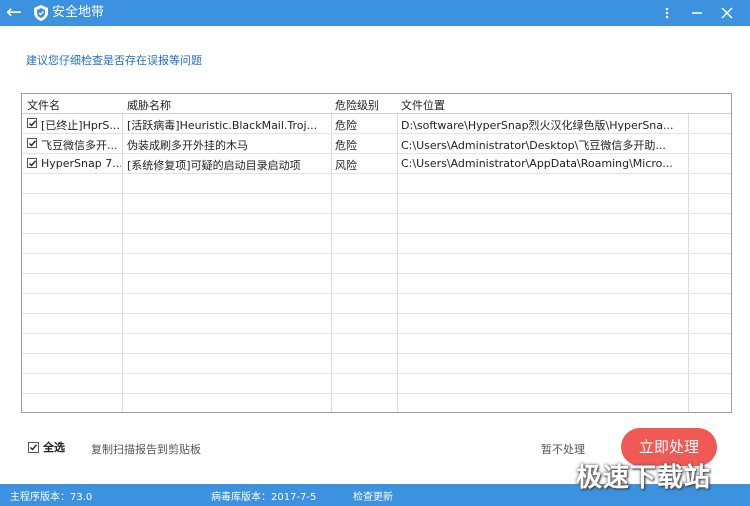 The image size is (750, 506). What do you see at coordinates (667, 13) in the screenshot?
I see `menu-icon` at bounding box center [667, 13].